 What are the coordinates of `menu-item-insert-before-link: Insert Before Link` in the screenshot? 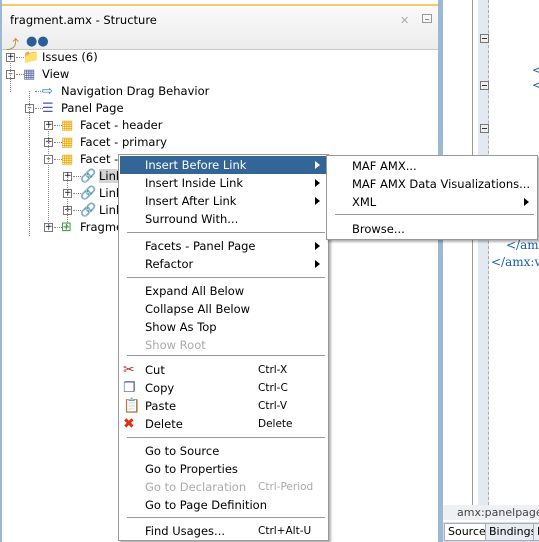 It's located at (223, 165).